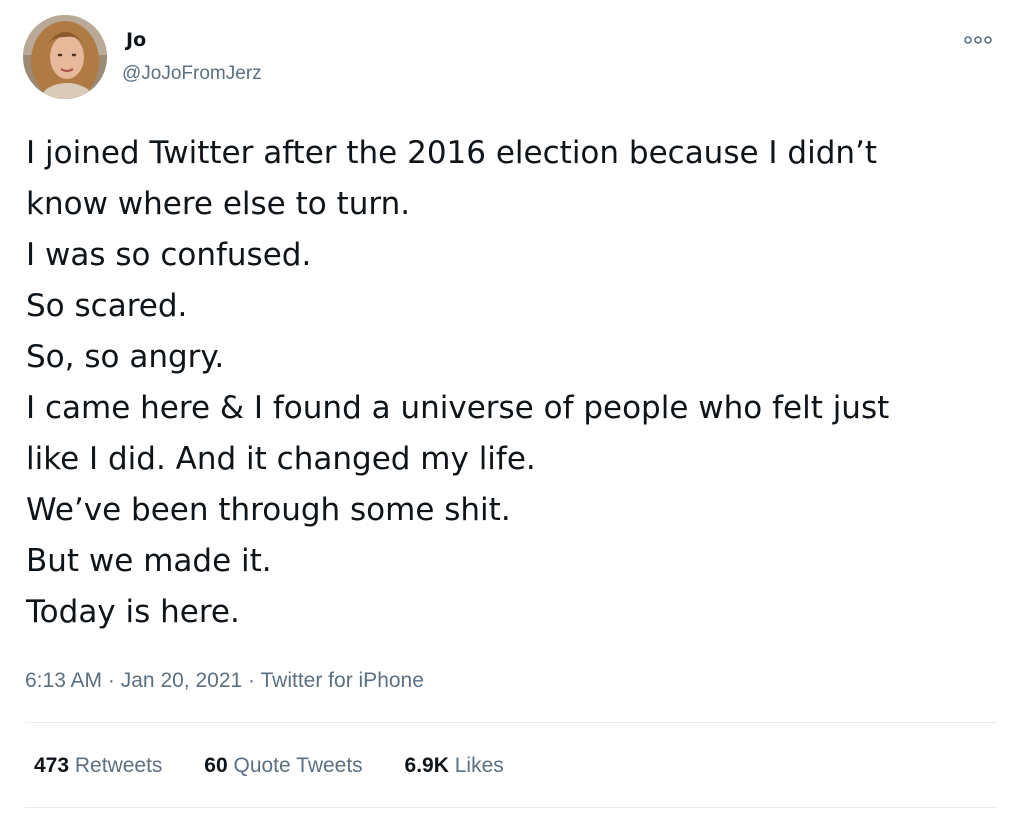  I want to click on tweet-line: But we made it., so click(149, 561).